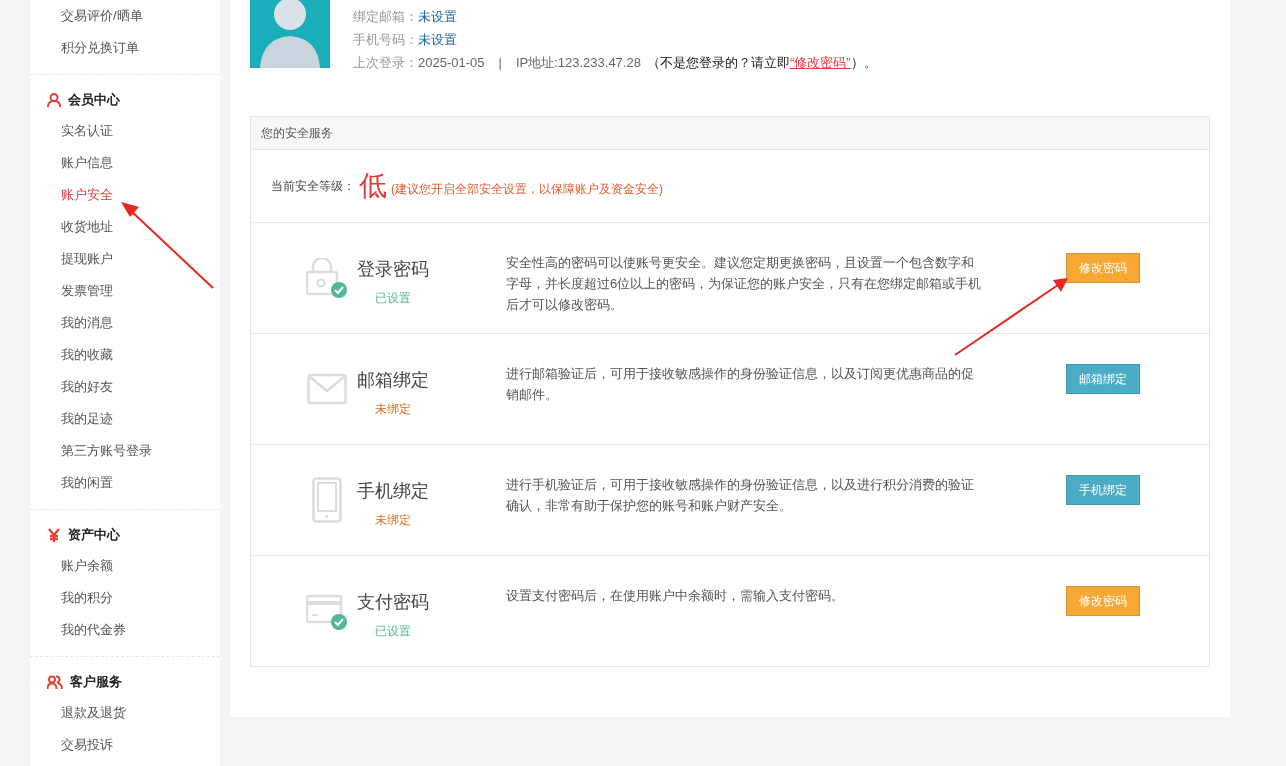 The height and width of the screenshot is (766, 1286). Describe the element at coordinates (71, 323) in the screenshot. I see `sidebar-item: 我的消息` at that location.